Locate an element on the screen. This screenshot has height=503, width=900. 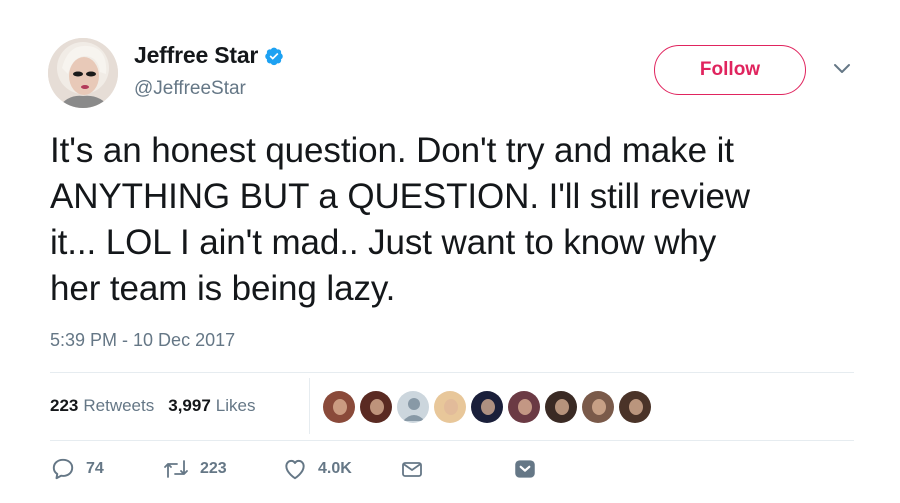
retweet-count: 223 is located at coordinates (213, 468).